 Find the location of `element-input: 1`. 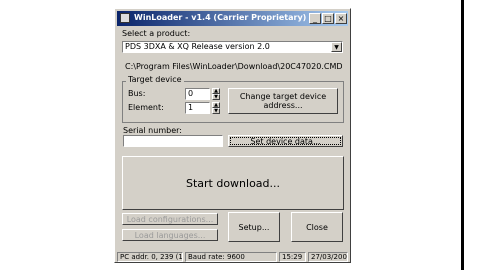

element-input: 1 is located at coordinates (197, 108).